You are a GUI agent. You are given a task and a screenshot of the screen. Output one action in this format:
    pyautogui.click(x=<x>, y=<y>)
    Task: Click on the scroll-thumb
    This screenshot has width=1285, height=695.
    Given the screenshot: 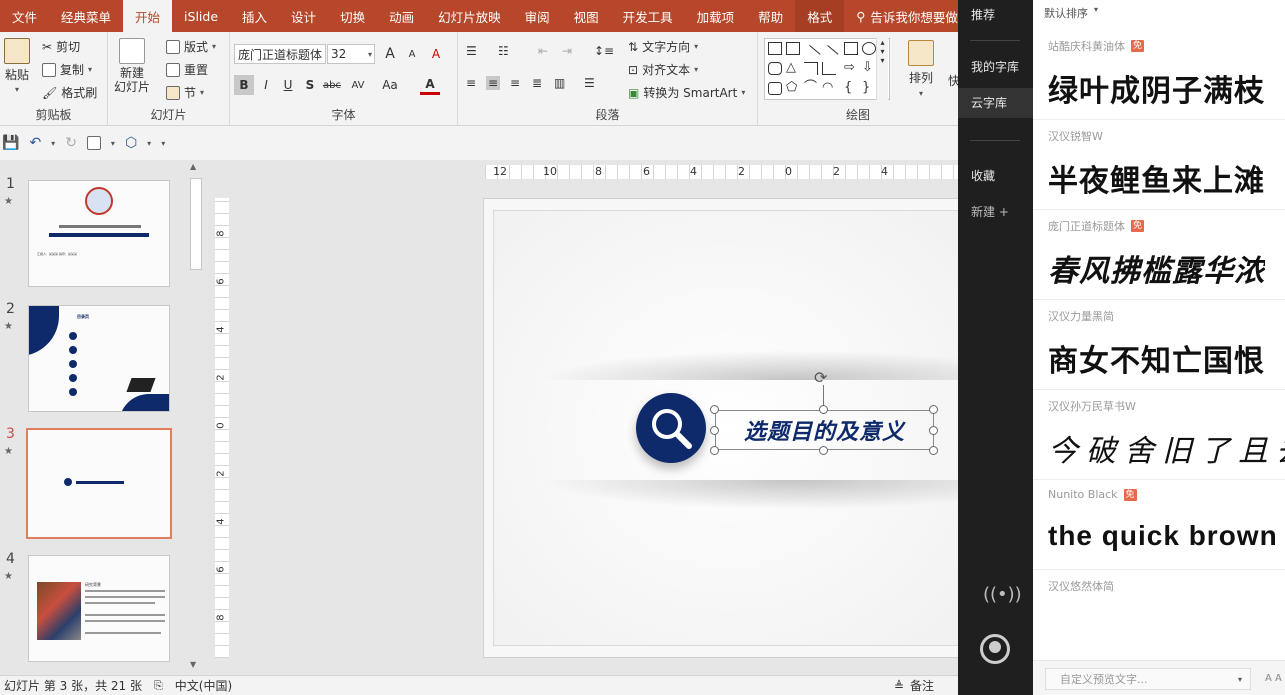 What is the action you would take?
    pyautogui.click(x=196, y=224)
    